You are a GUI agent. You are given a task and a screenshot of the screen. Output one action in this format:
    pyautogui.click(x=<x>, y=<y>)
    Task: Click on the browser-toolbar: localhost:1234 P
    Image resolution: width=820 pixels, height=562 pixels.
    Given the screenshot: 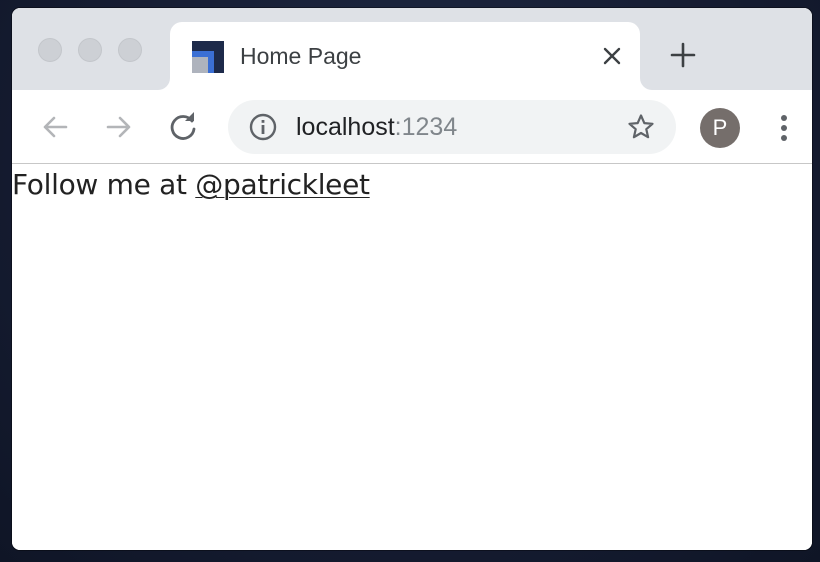 What is the action you would take?
    pyautogui.click(x=412, y=127)
    